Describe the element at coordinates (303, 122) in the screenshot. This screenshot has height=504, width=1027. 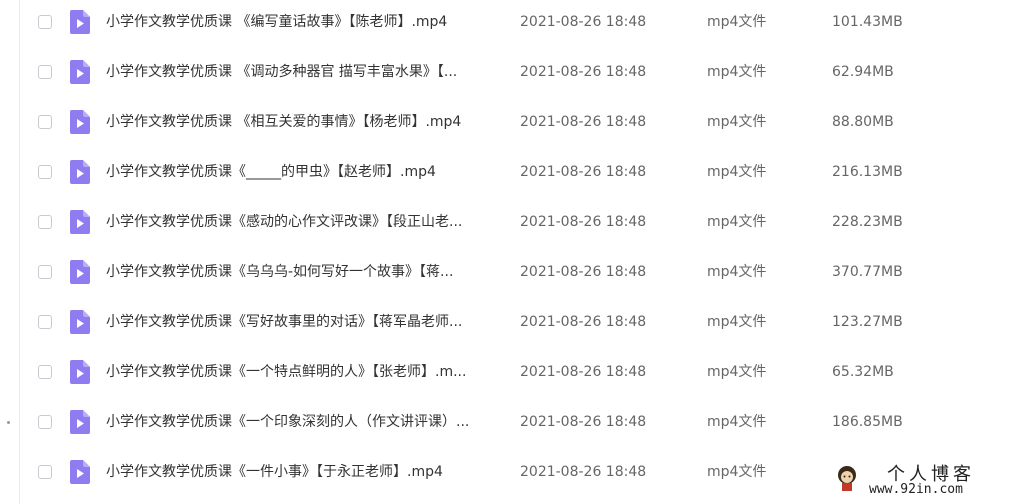
I see `file-name: 小学作文教学优质课 《相互关爱的事情》【杨老师】.mp4` at that location.